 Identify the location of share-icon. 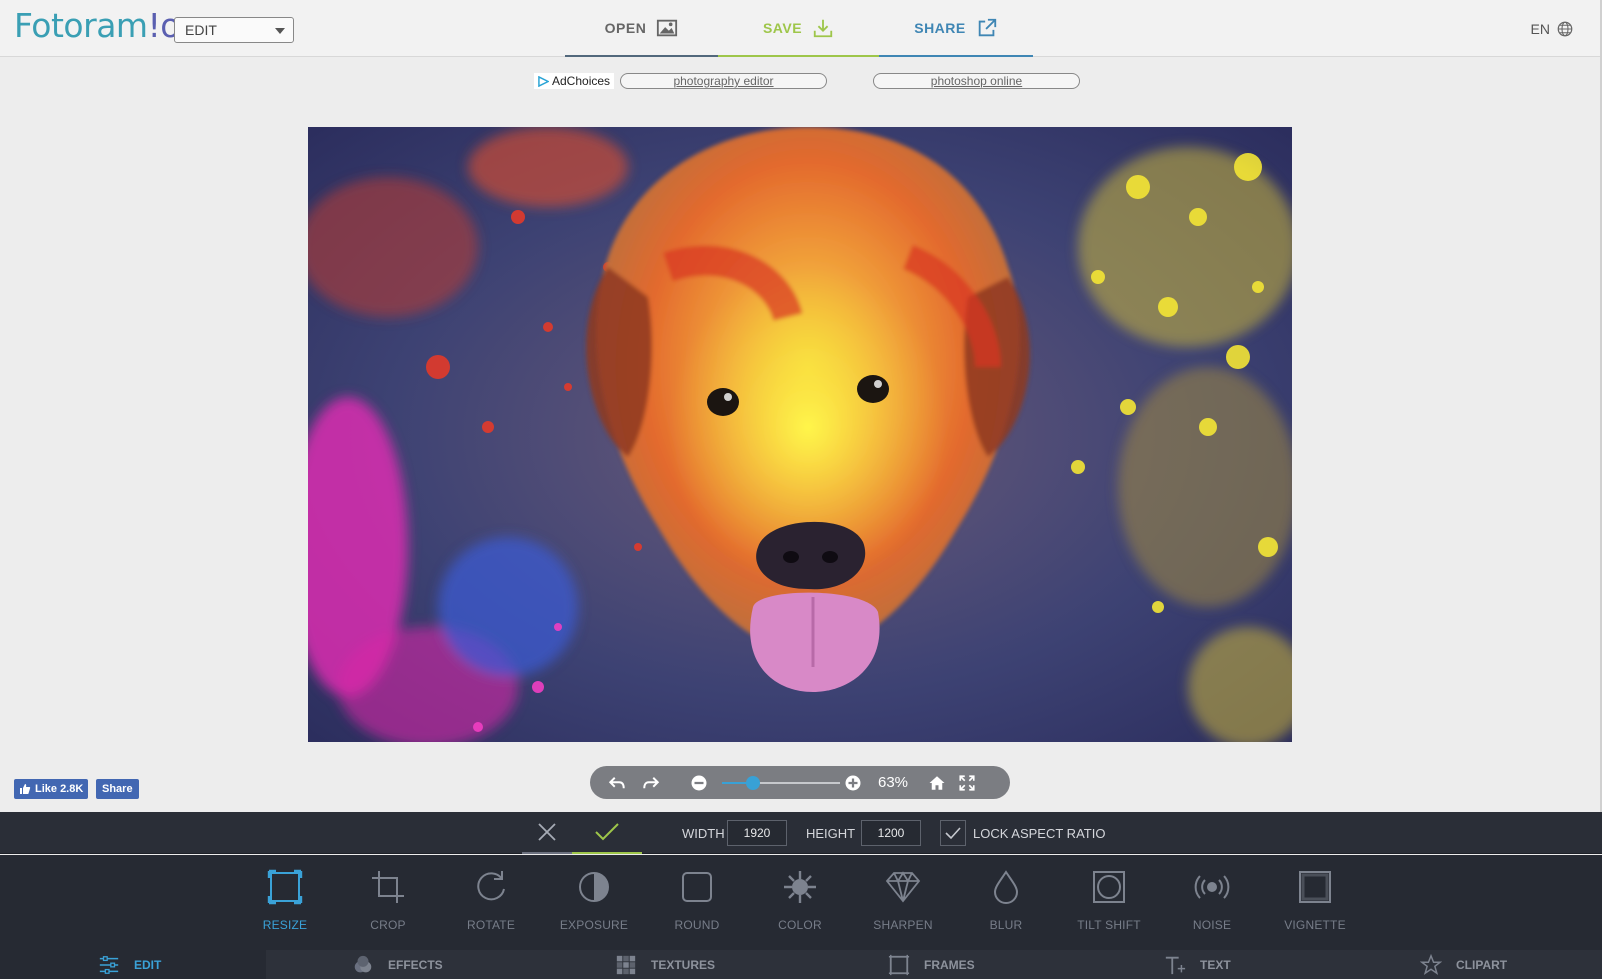
(987, 27).